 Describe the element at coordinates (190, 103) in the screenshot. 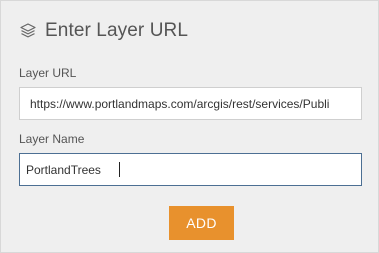

I see `layer-url-input` at that location.